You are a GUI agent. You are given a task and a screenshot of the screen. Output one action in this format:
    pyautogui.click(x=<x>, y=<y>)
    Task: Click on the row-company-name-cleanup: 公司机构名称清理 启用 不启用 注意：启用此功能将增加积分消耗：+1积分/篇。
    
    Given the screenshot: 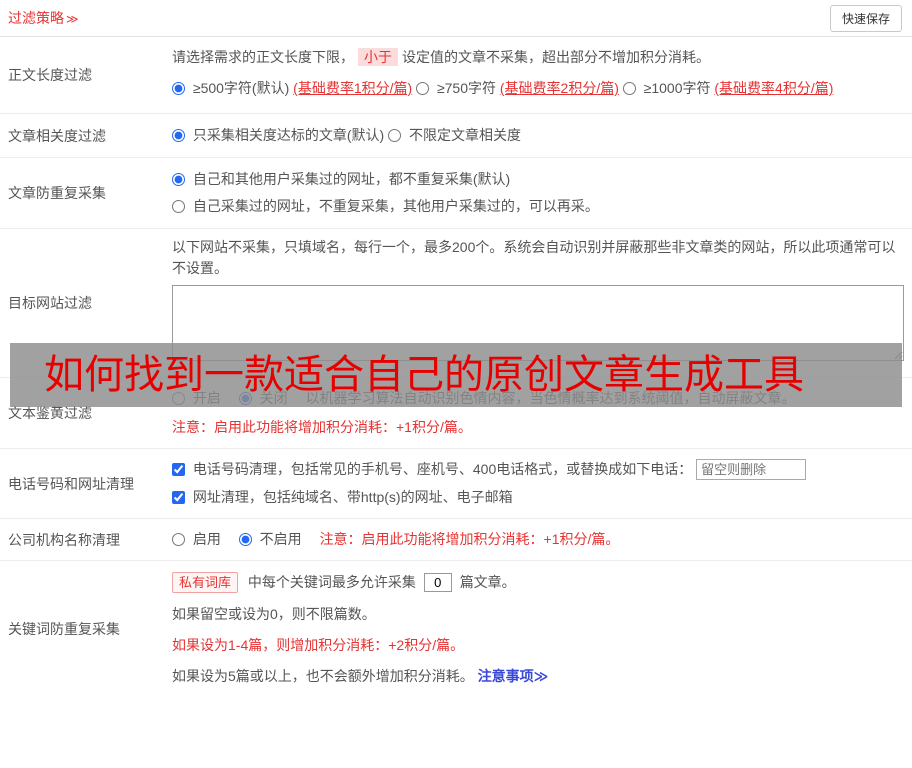 What is the action you would take?
    pyautogui.click(x=456, y=540)
    